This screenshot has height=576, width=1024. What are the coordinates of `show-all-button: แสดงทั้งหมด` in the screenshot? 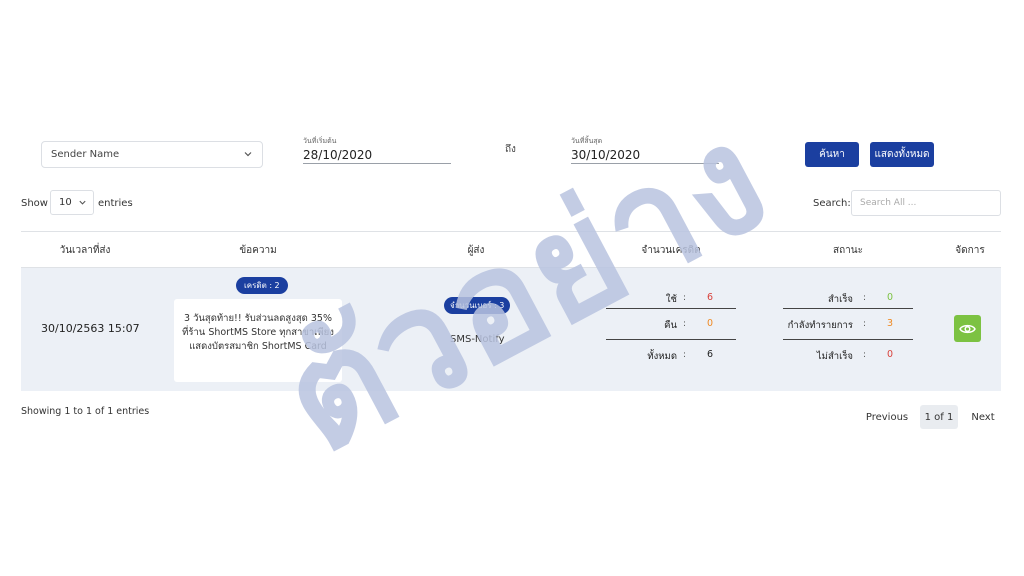 It's located at (902, 154).